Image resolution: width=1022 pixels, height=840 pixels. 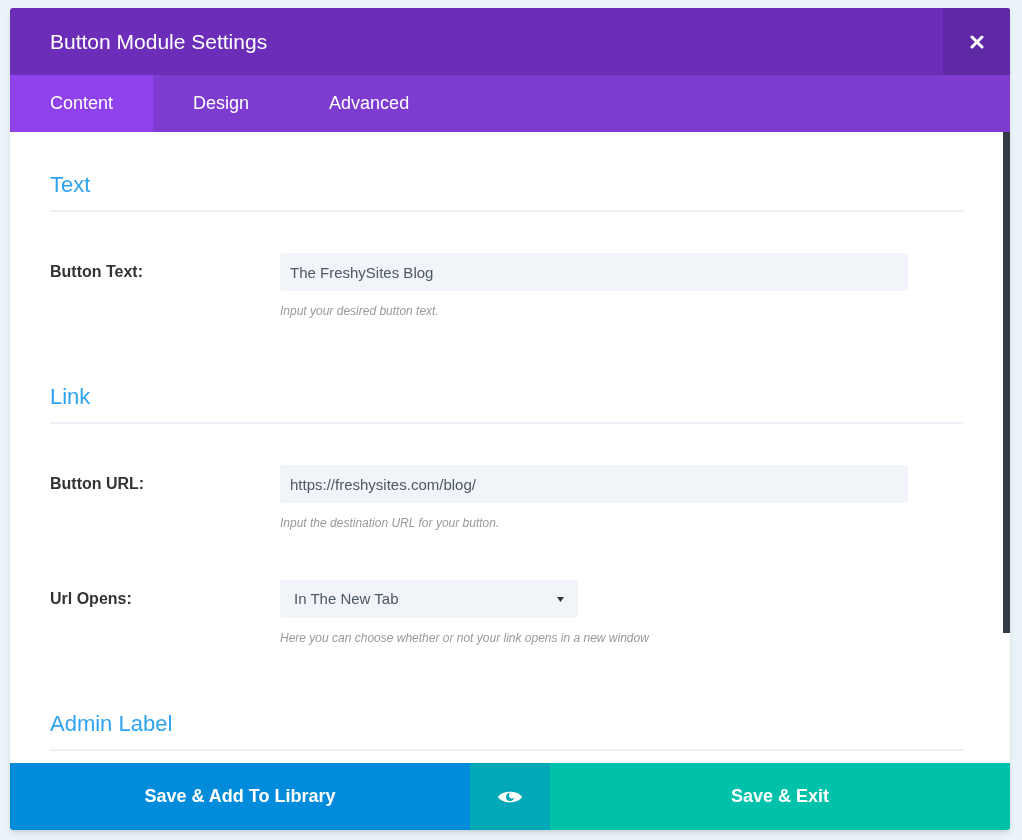 I want to click on scrollbar-thumb, so click(x=1006, y=382).